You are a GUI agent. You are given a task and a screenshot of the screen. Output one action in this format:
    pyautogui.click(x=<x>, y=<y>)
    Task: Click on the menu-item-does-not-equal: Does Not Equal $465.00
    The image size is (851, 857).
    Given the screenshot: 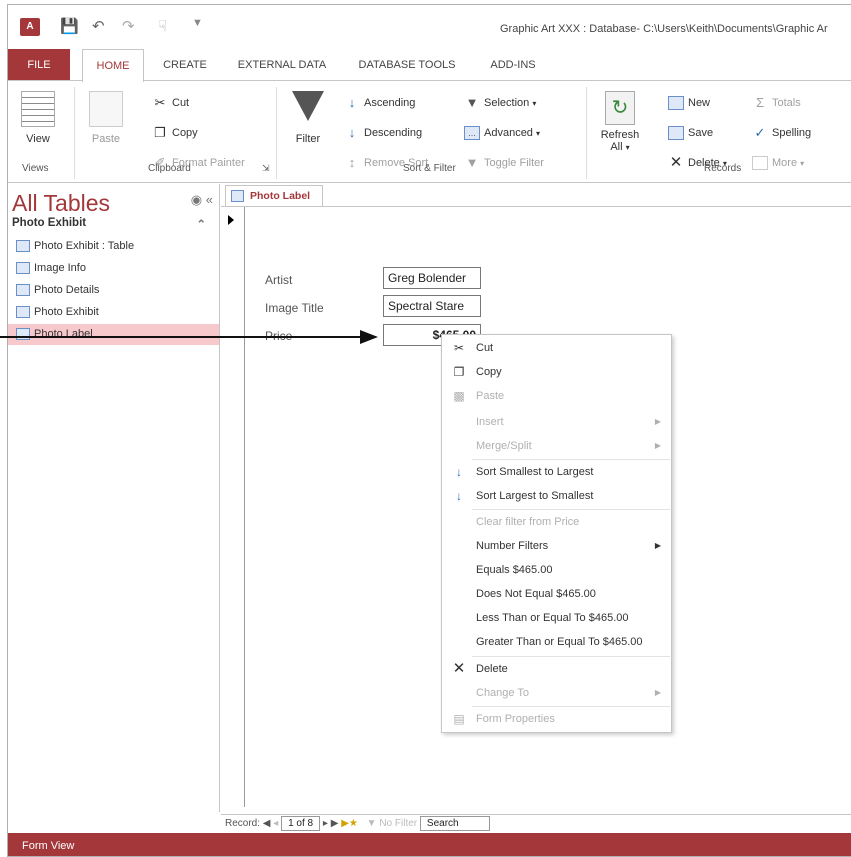 What is the action you would take?
    pyautogui.click(x=556, y=594)
    